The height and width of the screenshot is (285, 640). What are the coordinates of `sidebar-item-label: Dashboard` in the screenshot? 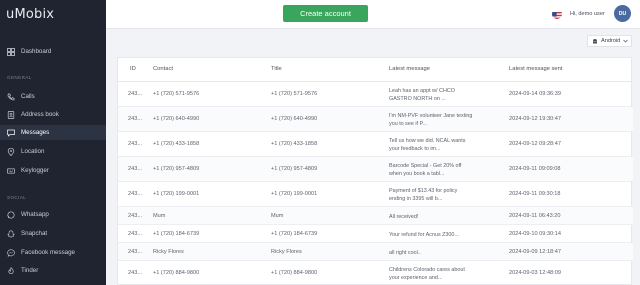 It's located at (36, 51).